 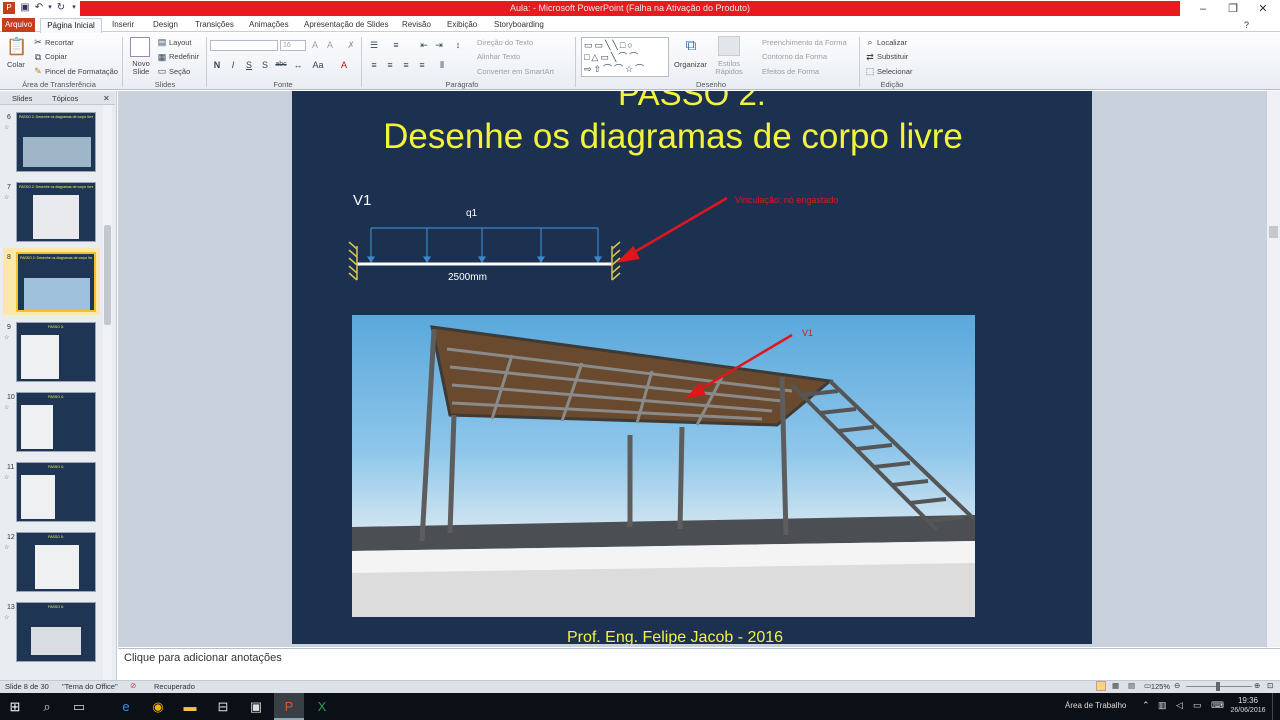 I want to click on strikethrough-button: abc, so click(x=281, y=65).